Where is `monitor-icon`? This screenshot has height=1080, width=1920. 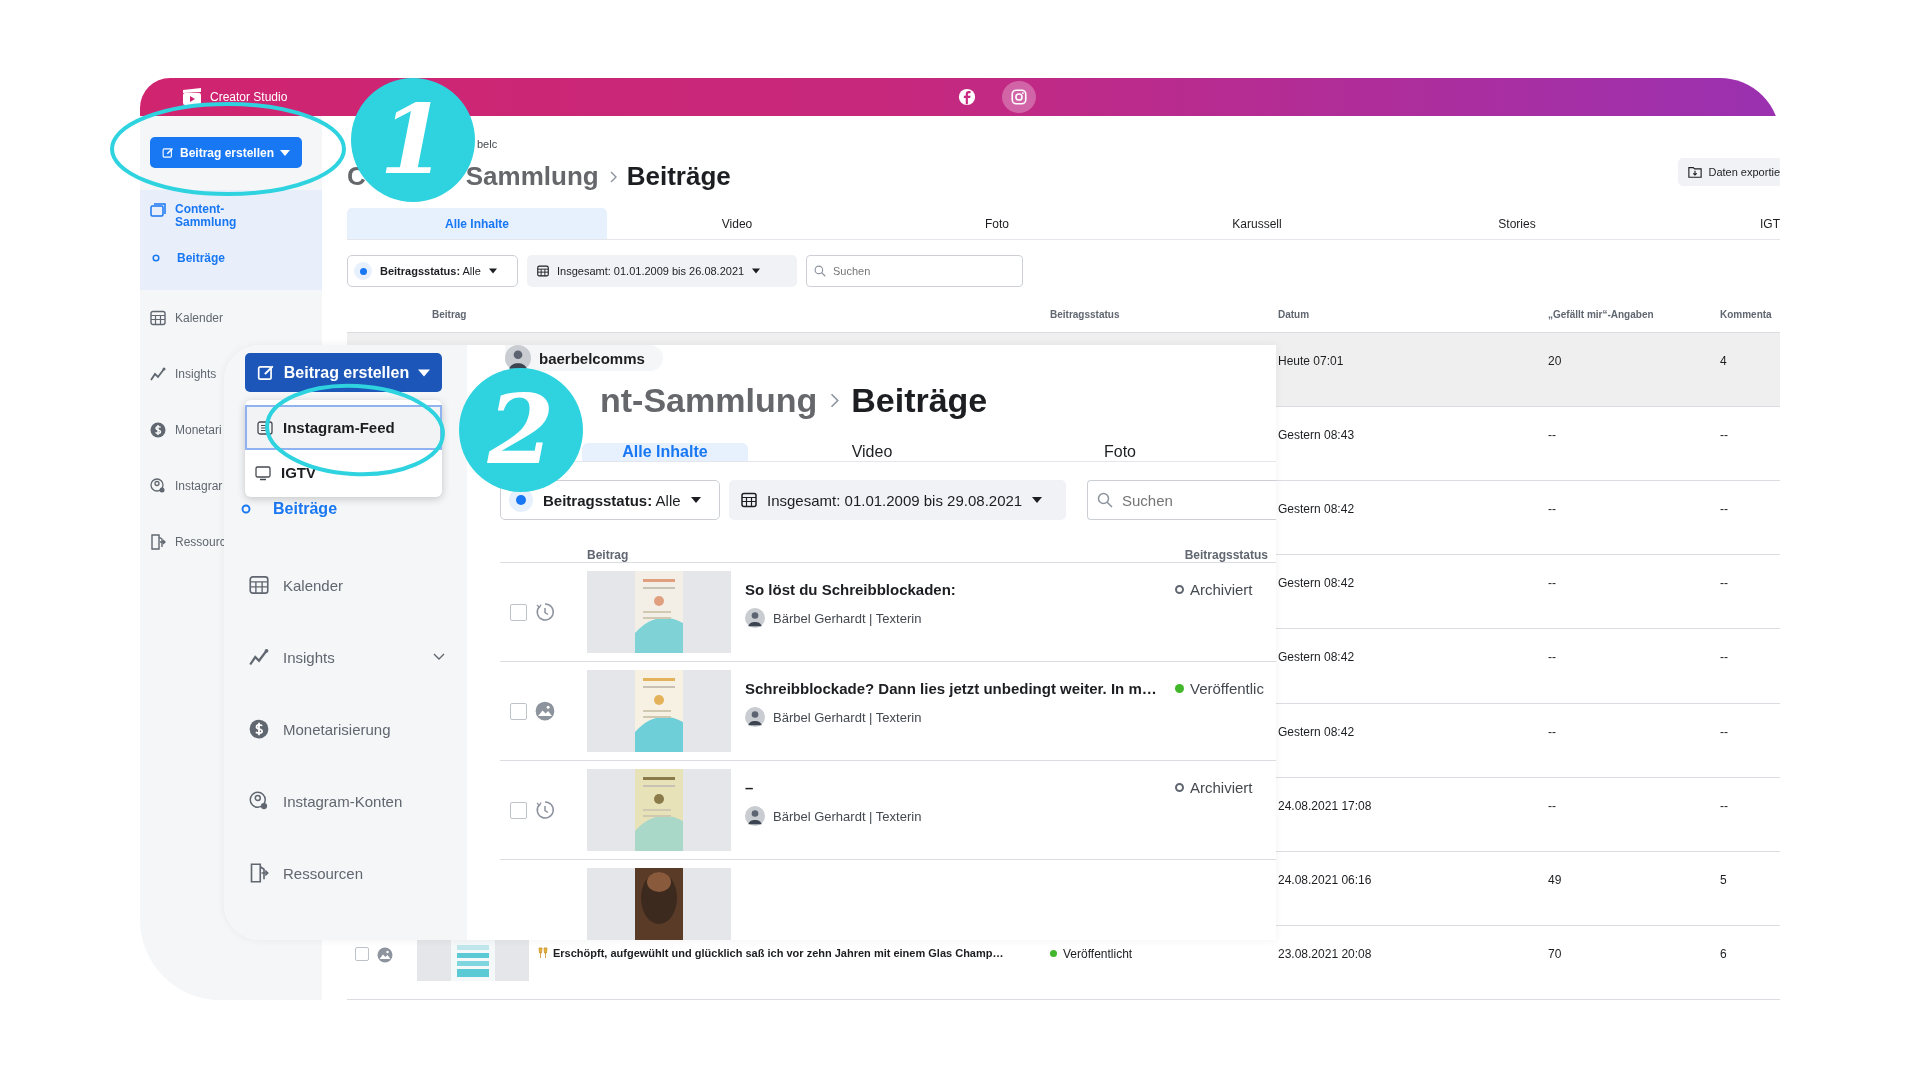
monitor-icon is located at coordinates (263, 472).